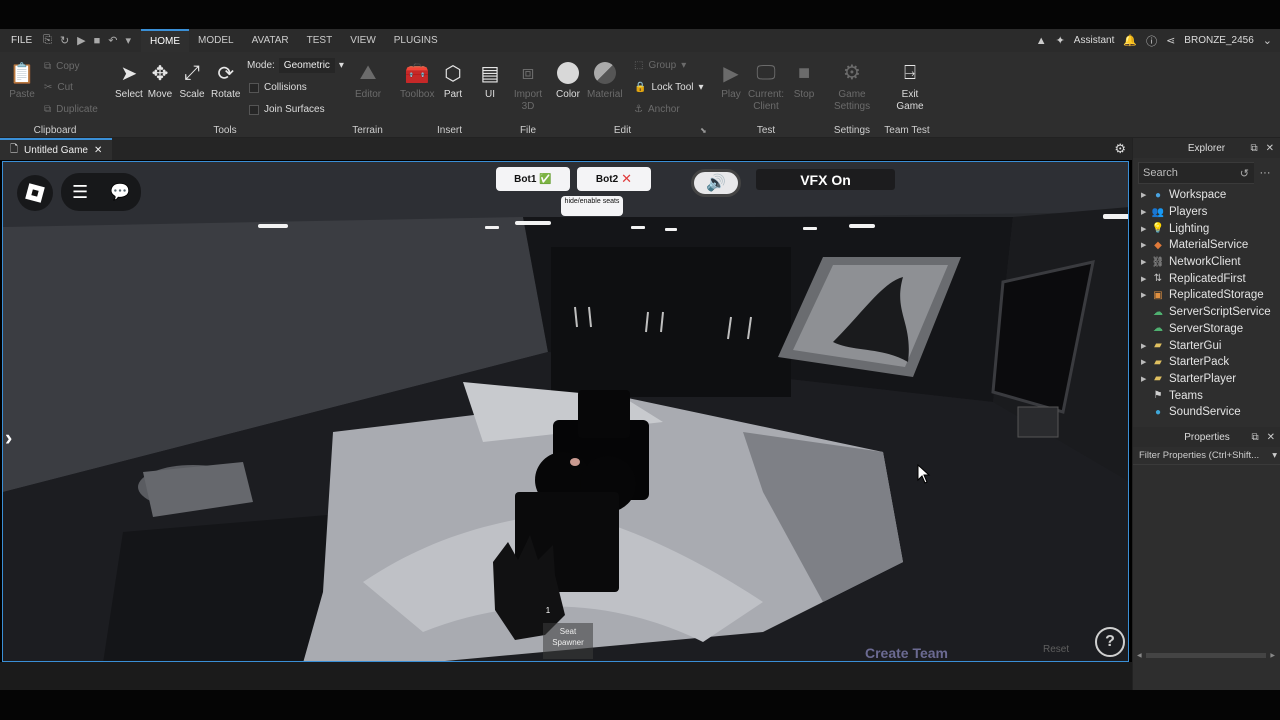 The width and height of the screenshot is (1280, 720). I want to click on horizontal-scrollbar: ◀ ▶, so click(1206, 655).